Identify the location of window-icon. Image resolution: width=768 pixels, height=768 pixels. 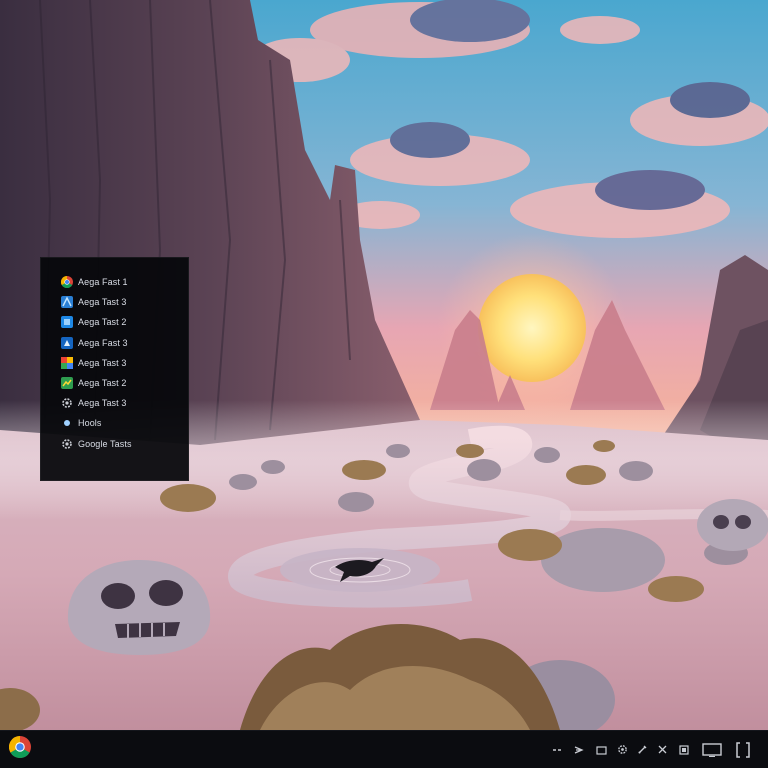
(601, 749).